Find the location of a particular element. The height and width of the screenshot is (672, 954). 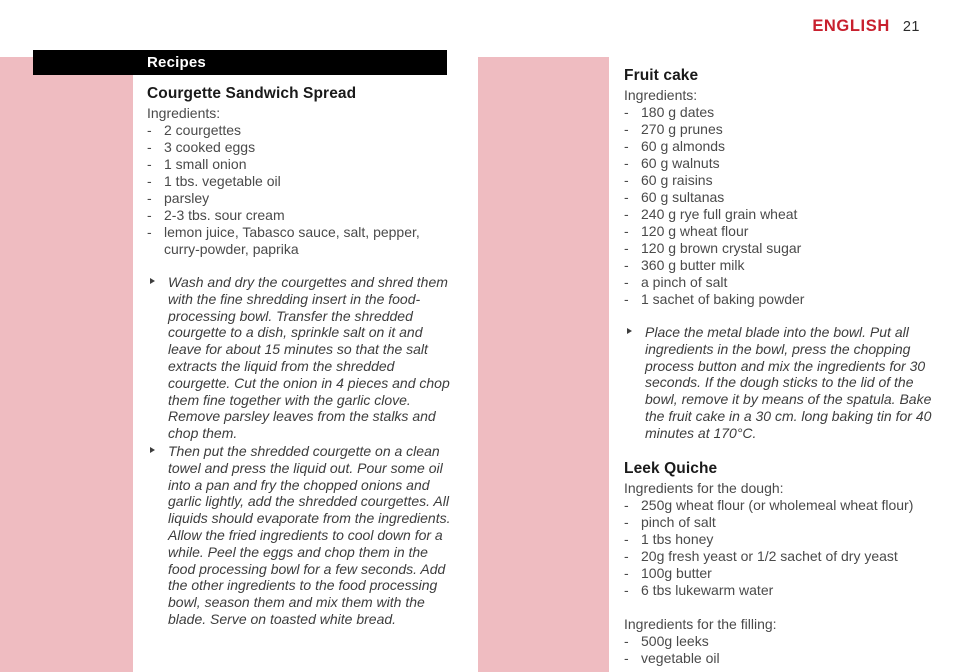

filling-ingredients-heading: Ingredients for the filling: is located at coordinates (700, 623).